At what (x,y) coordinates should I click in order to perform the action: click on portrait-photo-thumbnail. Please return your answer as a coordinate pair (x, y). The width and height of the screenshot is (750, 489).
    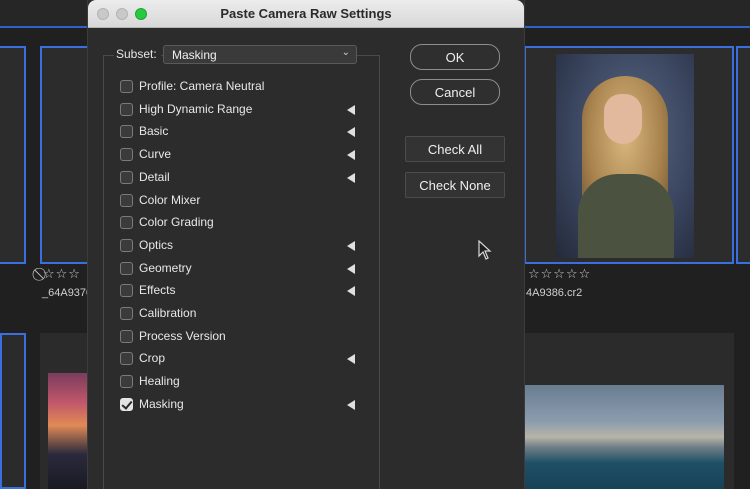
    Looking at the image, I should click on (625, 156).